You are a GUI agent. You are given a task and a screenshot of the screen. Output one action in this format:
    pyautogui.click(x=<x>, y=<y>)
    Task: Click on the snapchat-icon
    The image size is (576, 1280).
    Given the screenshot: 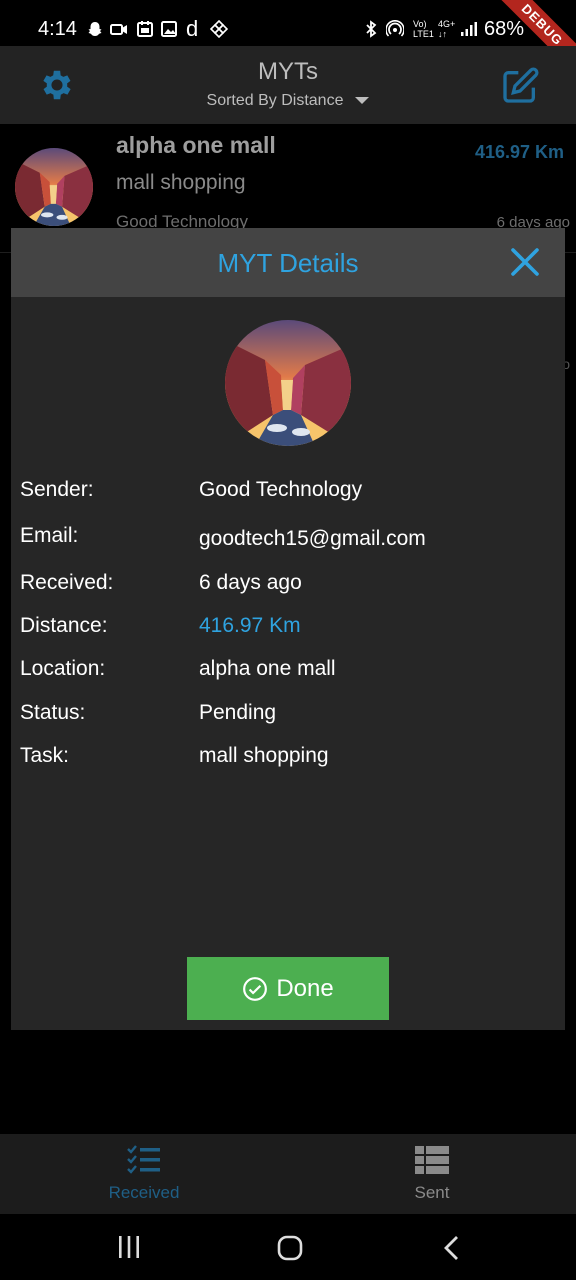 What is the action you would take?
    pyautogui.click(x=95, y=29)
    